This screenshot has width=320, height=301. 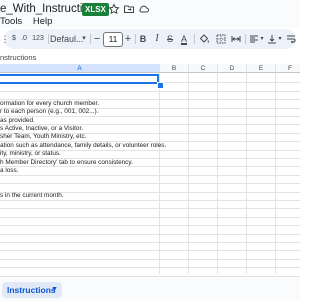 I want to click on sheet-tab-label: Instructions, so click(x=31, y=290).